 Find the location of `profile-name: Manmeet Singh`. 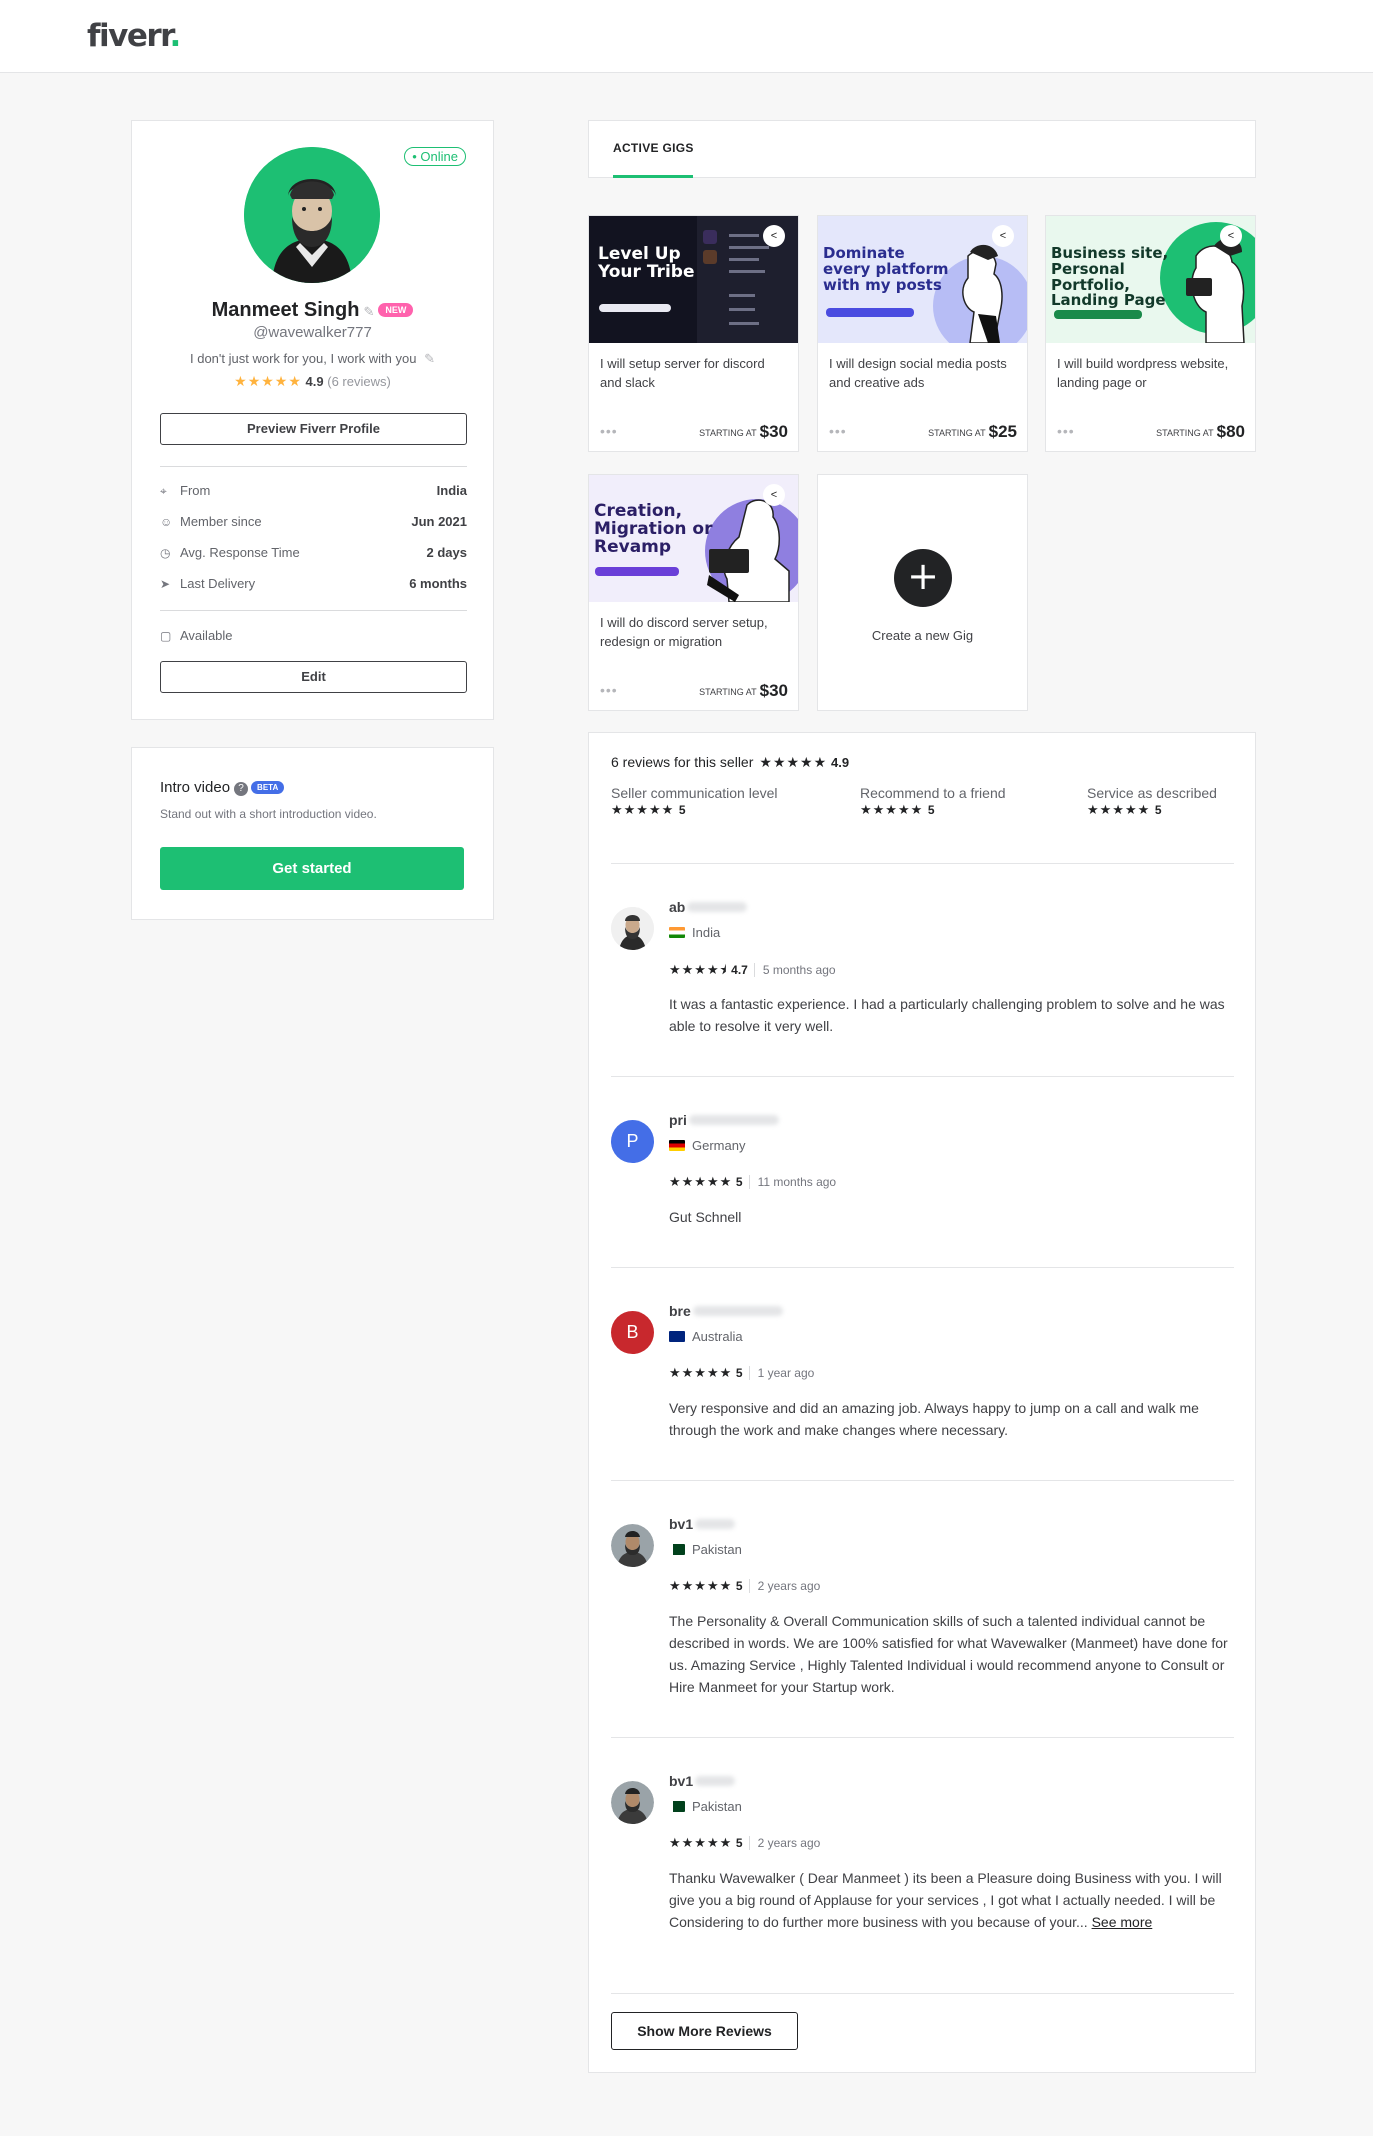

profile-name: Manmeet Singh is located at coordinates (285, 310).